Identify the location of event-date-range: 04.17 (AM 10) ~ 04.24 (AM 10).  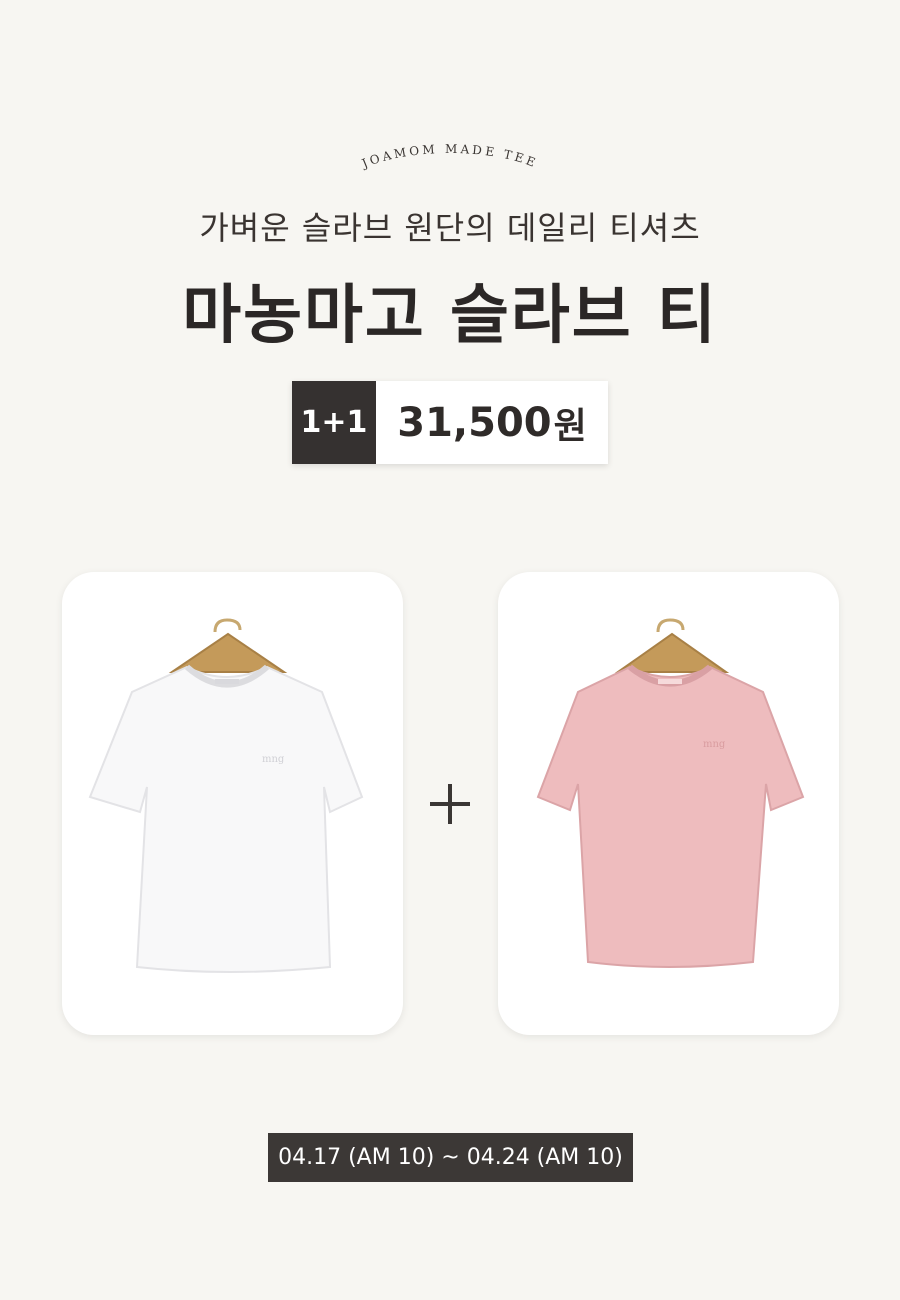
(450, 1157).